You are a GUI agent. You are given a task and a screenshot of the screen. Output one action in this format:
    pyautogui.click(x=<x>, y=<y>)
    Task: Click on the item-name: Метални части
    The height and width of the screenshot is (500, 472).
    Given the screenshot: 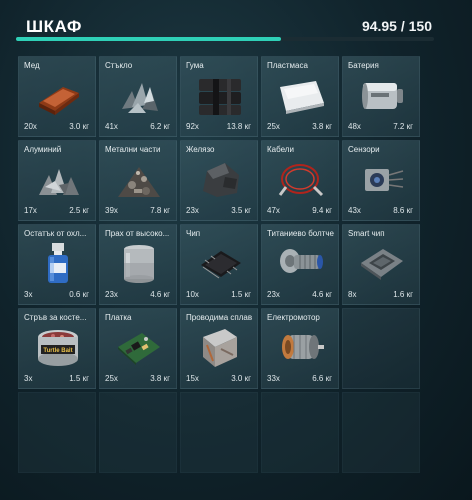 What is the action you would take?
    pyautogui.click(x=133, y=149)
    